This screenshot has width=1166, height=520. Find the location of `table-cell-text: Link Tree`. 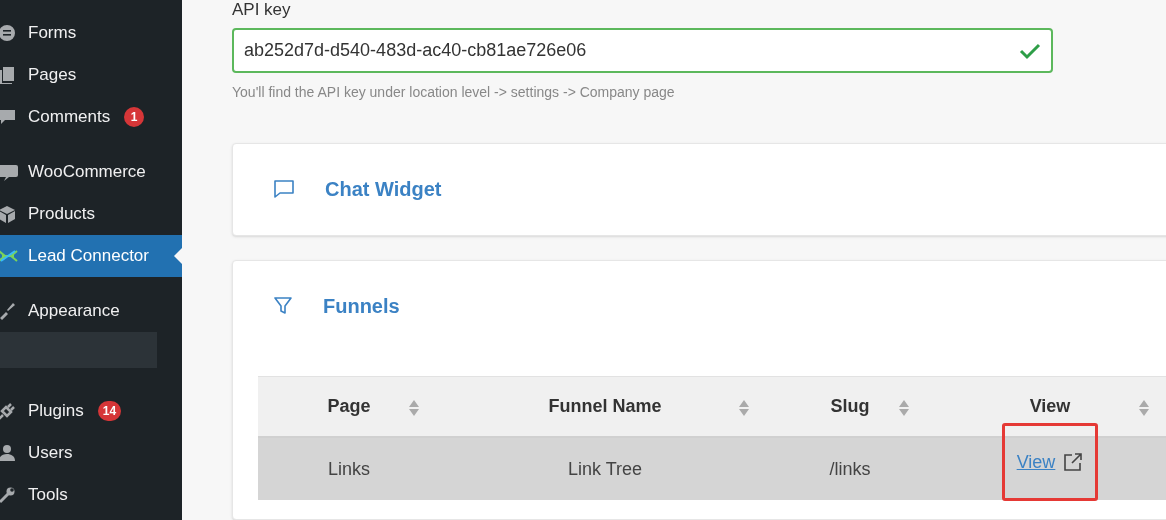

table-cell-text: Link Tree is located at coordinates (604, 469).